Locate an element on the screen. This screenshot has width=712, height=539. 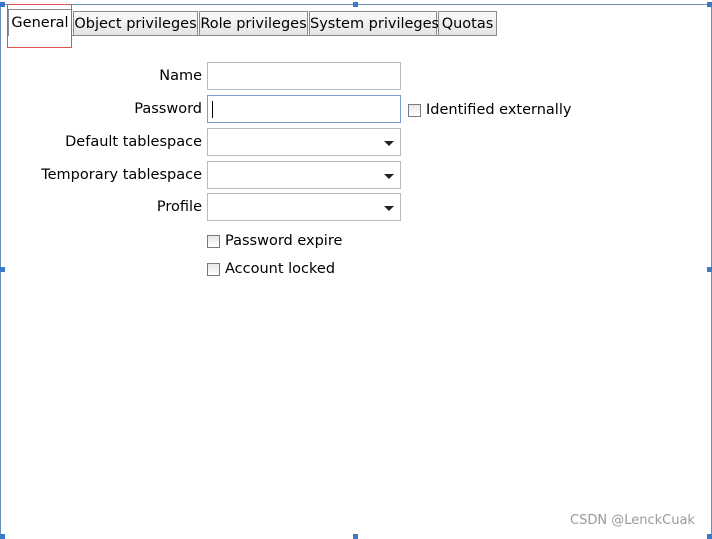
tab-system-privileges: System privileges is located at coordinates (374, 23).